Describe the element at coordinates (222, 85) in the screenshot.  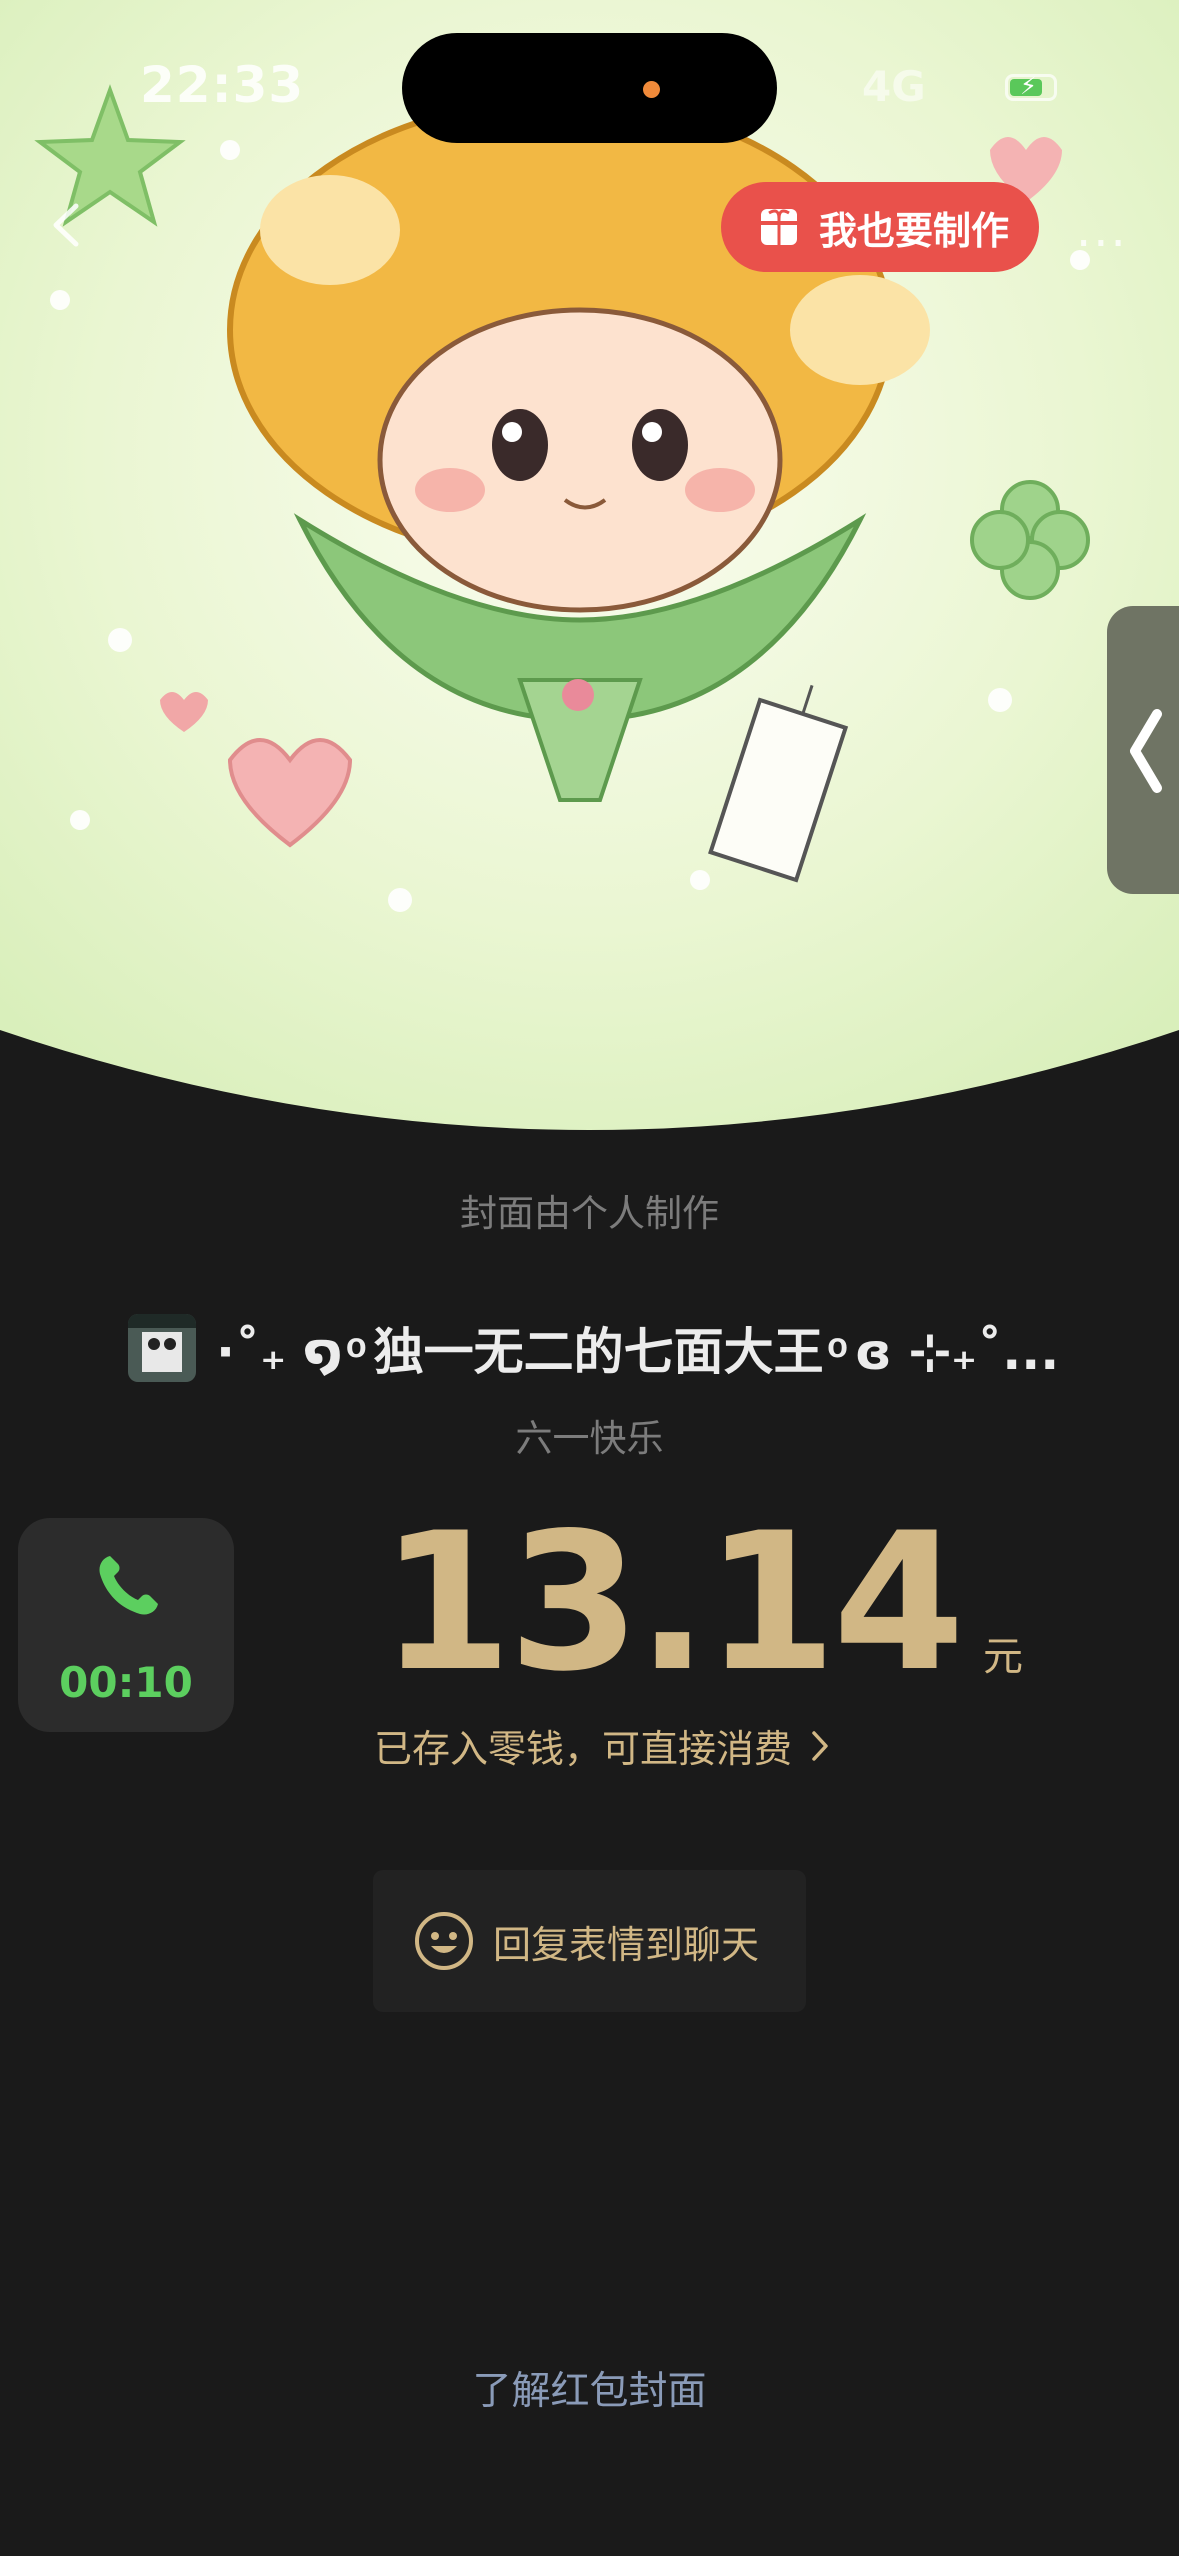
I see `status-time: 22:33` at that location.